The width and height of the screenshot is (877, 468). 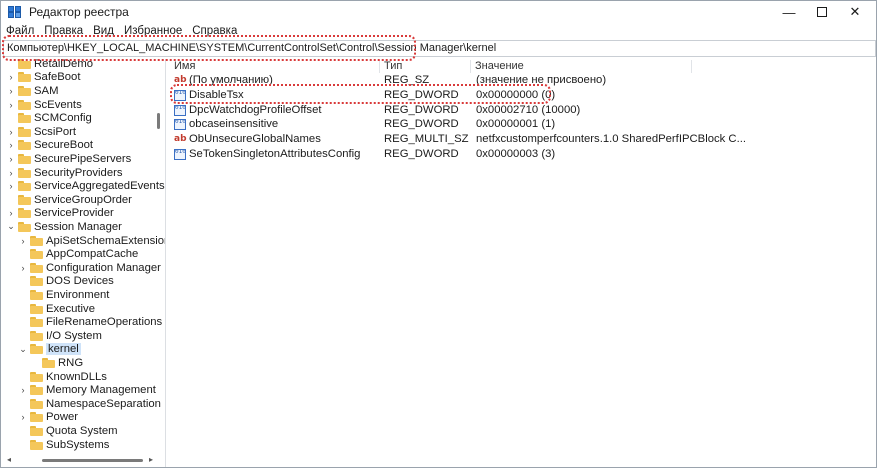 I want to click on minimize-icon: —, so click(x=789, y=12).